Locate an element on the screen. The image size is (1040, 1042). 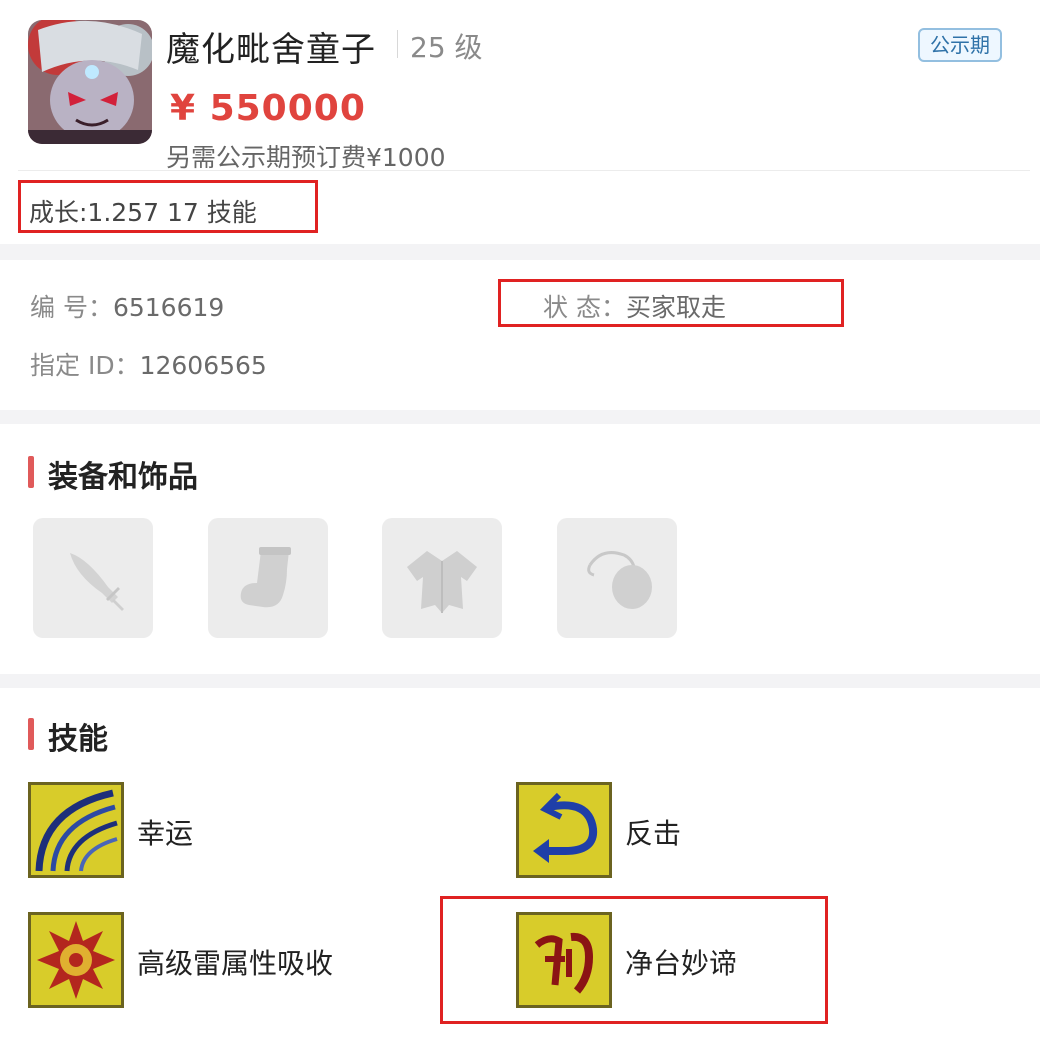
amulet-icon is located at coordinates (619, 580).